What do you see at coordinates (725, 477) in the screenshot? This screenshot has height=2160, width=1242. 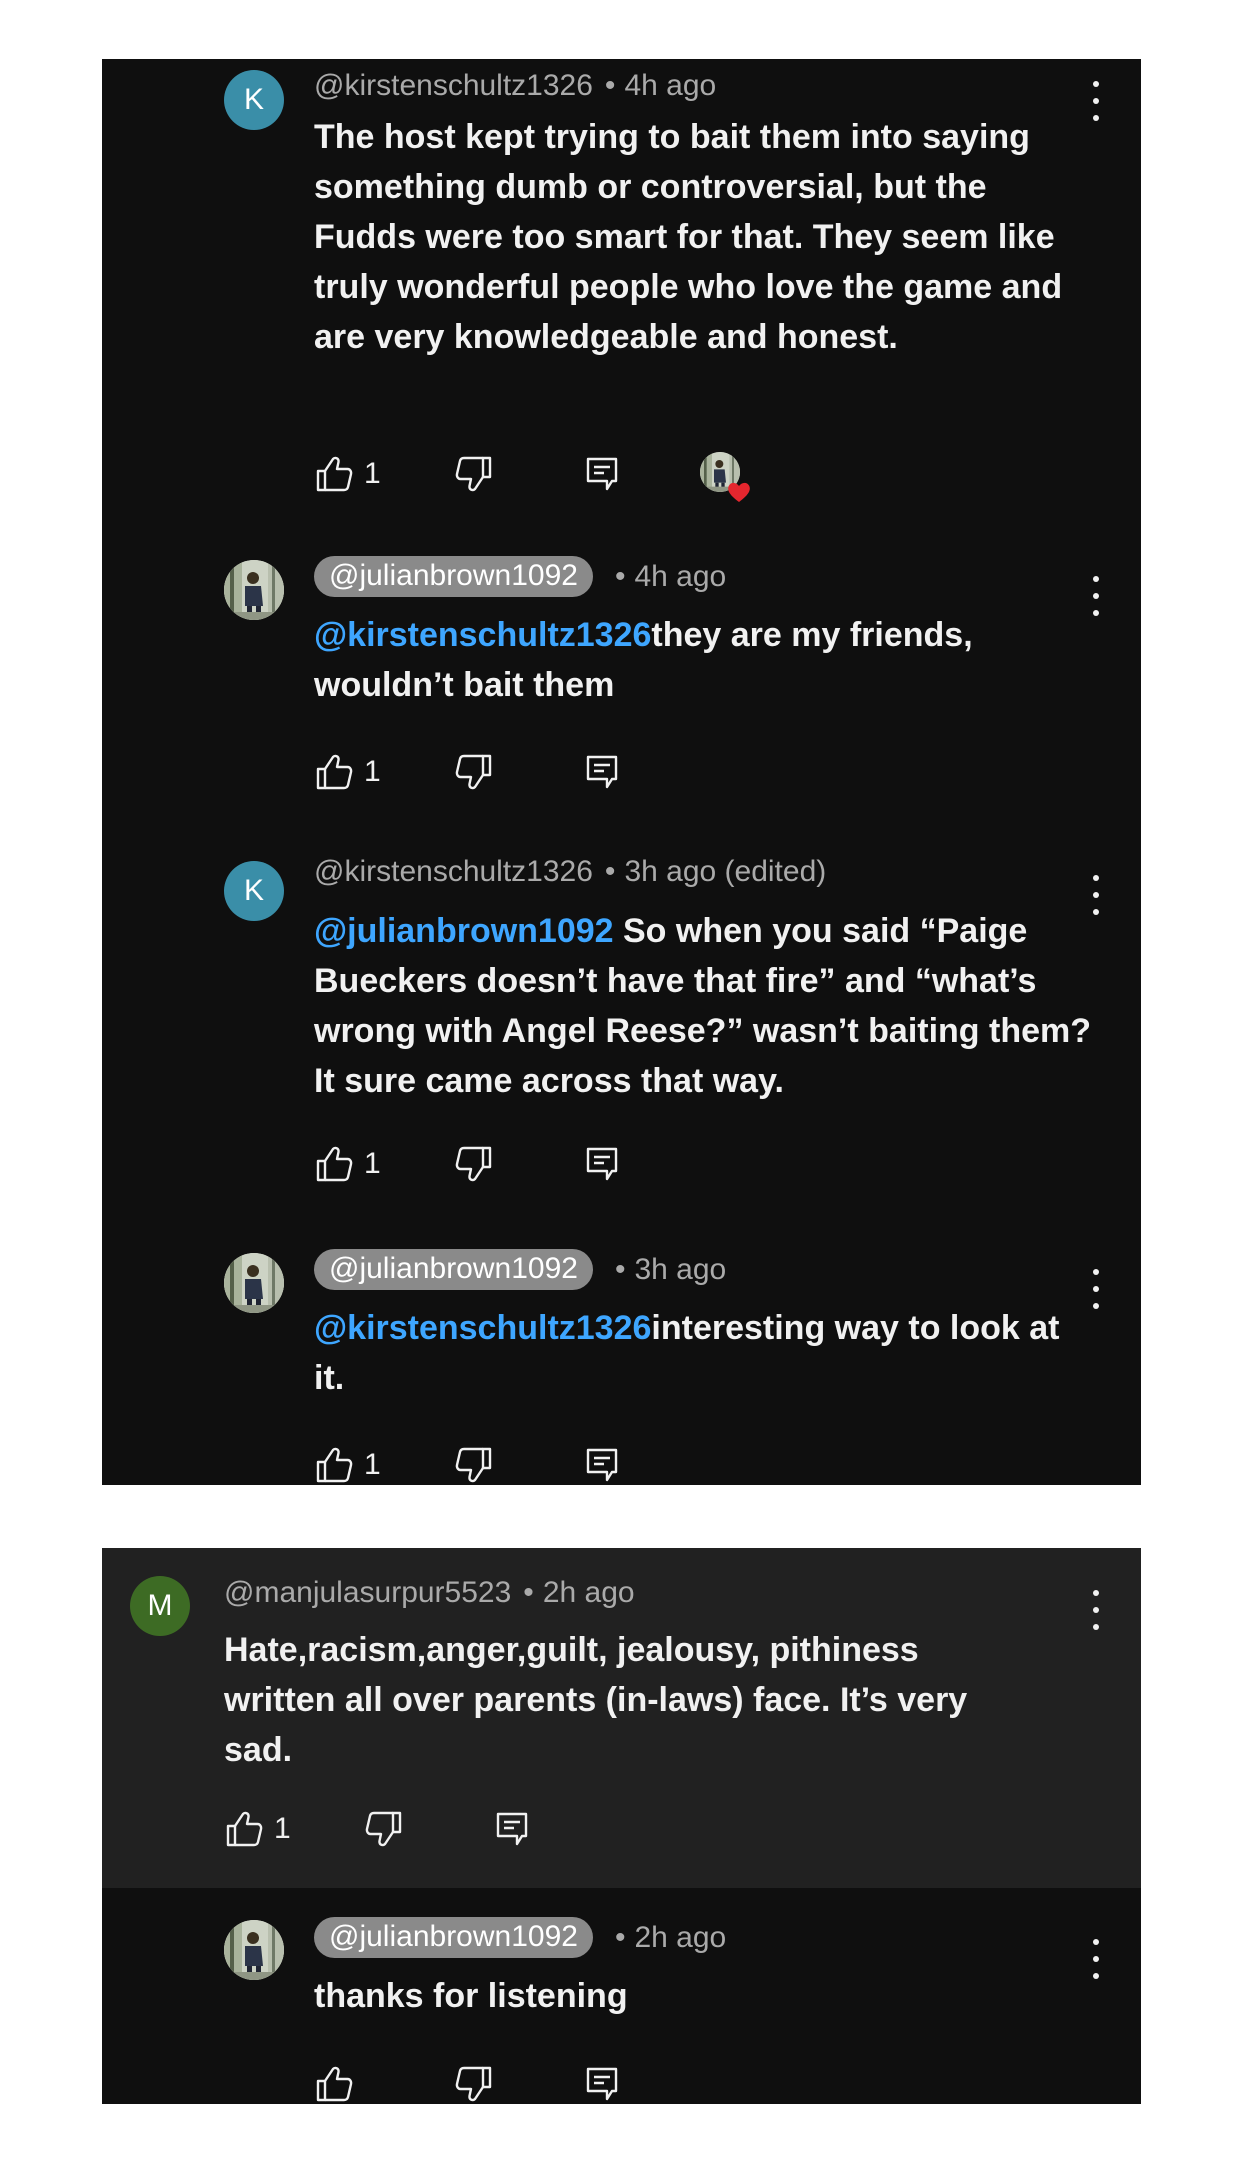 I see `creator-heart-badge` at bounding box center [725, 477].